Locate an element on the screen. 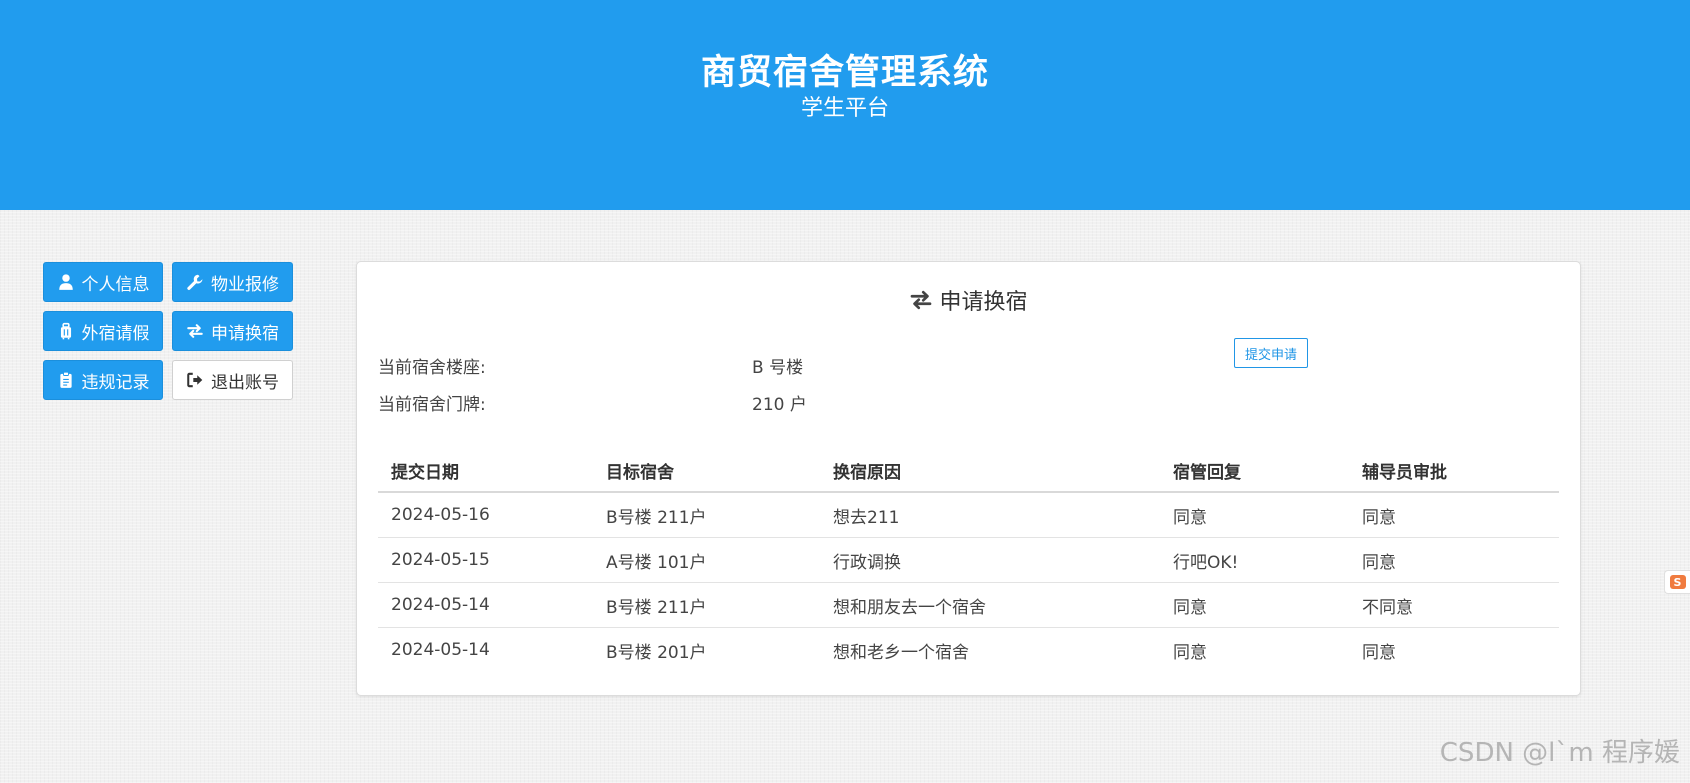 The width and height of the screenshot is (1690, 783). table-row: 2024-05-15 A号楼 101户 行政调换 行吧OK! 同意 is located at coordinates (968, 560).